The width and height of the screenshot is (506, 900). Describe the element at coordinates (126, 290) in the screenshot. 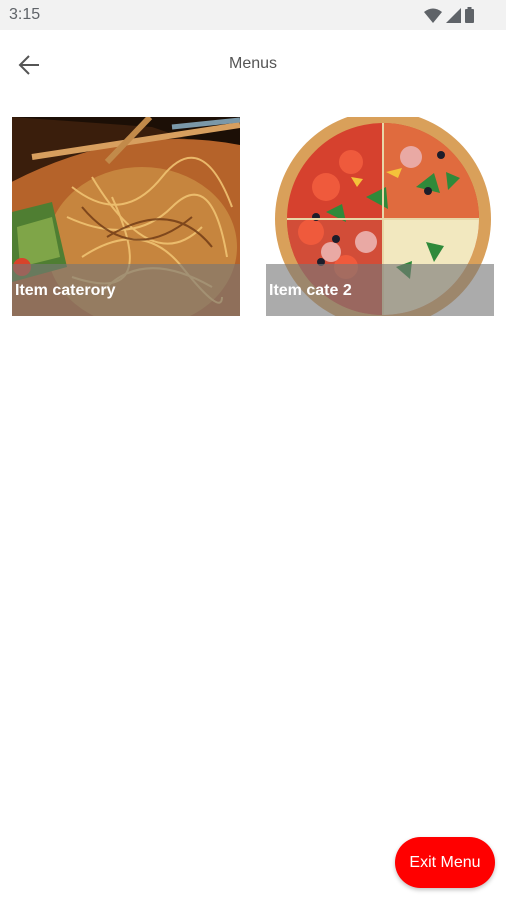

I see `category-label-1: Item caterory` at that location.